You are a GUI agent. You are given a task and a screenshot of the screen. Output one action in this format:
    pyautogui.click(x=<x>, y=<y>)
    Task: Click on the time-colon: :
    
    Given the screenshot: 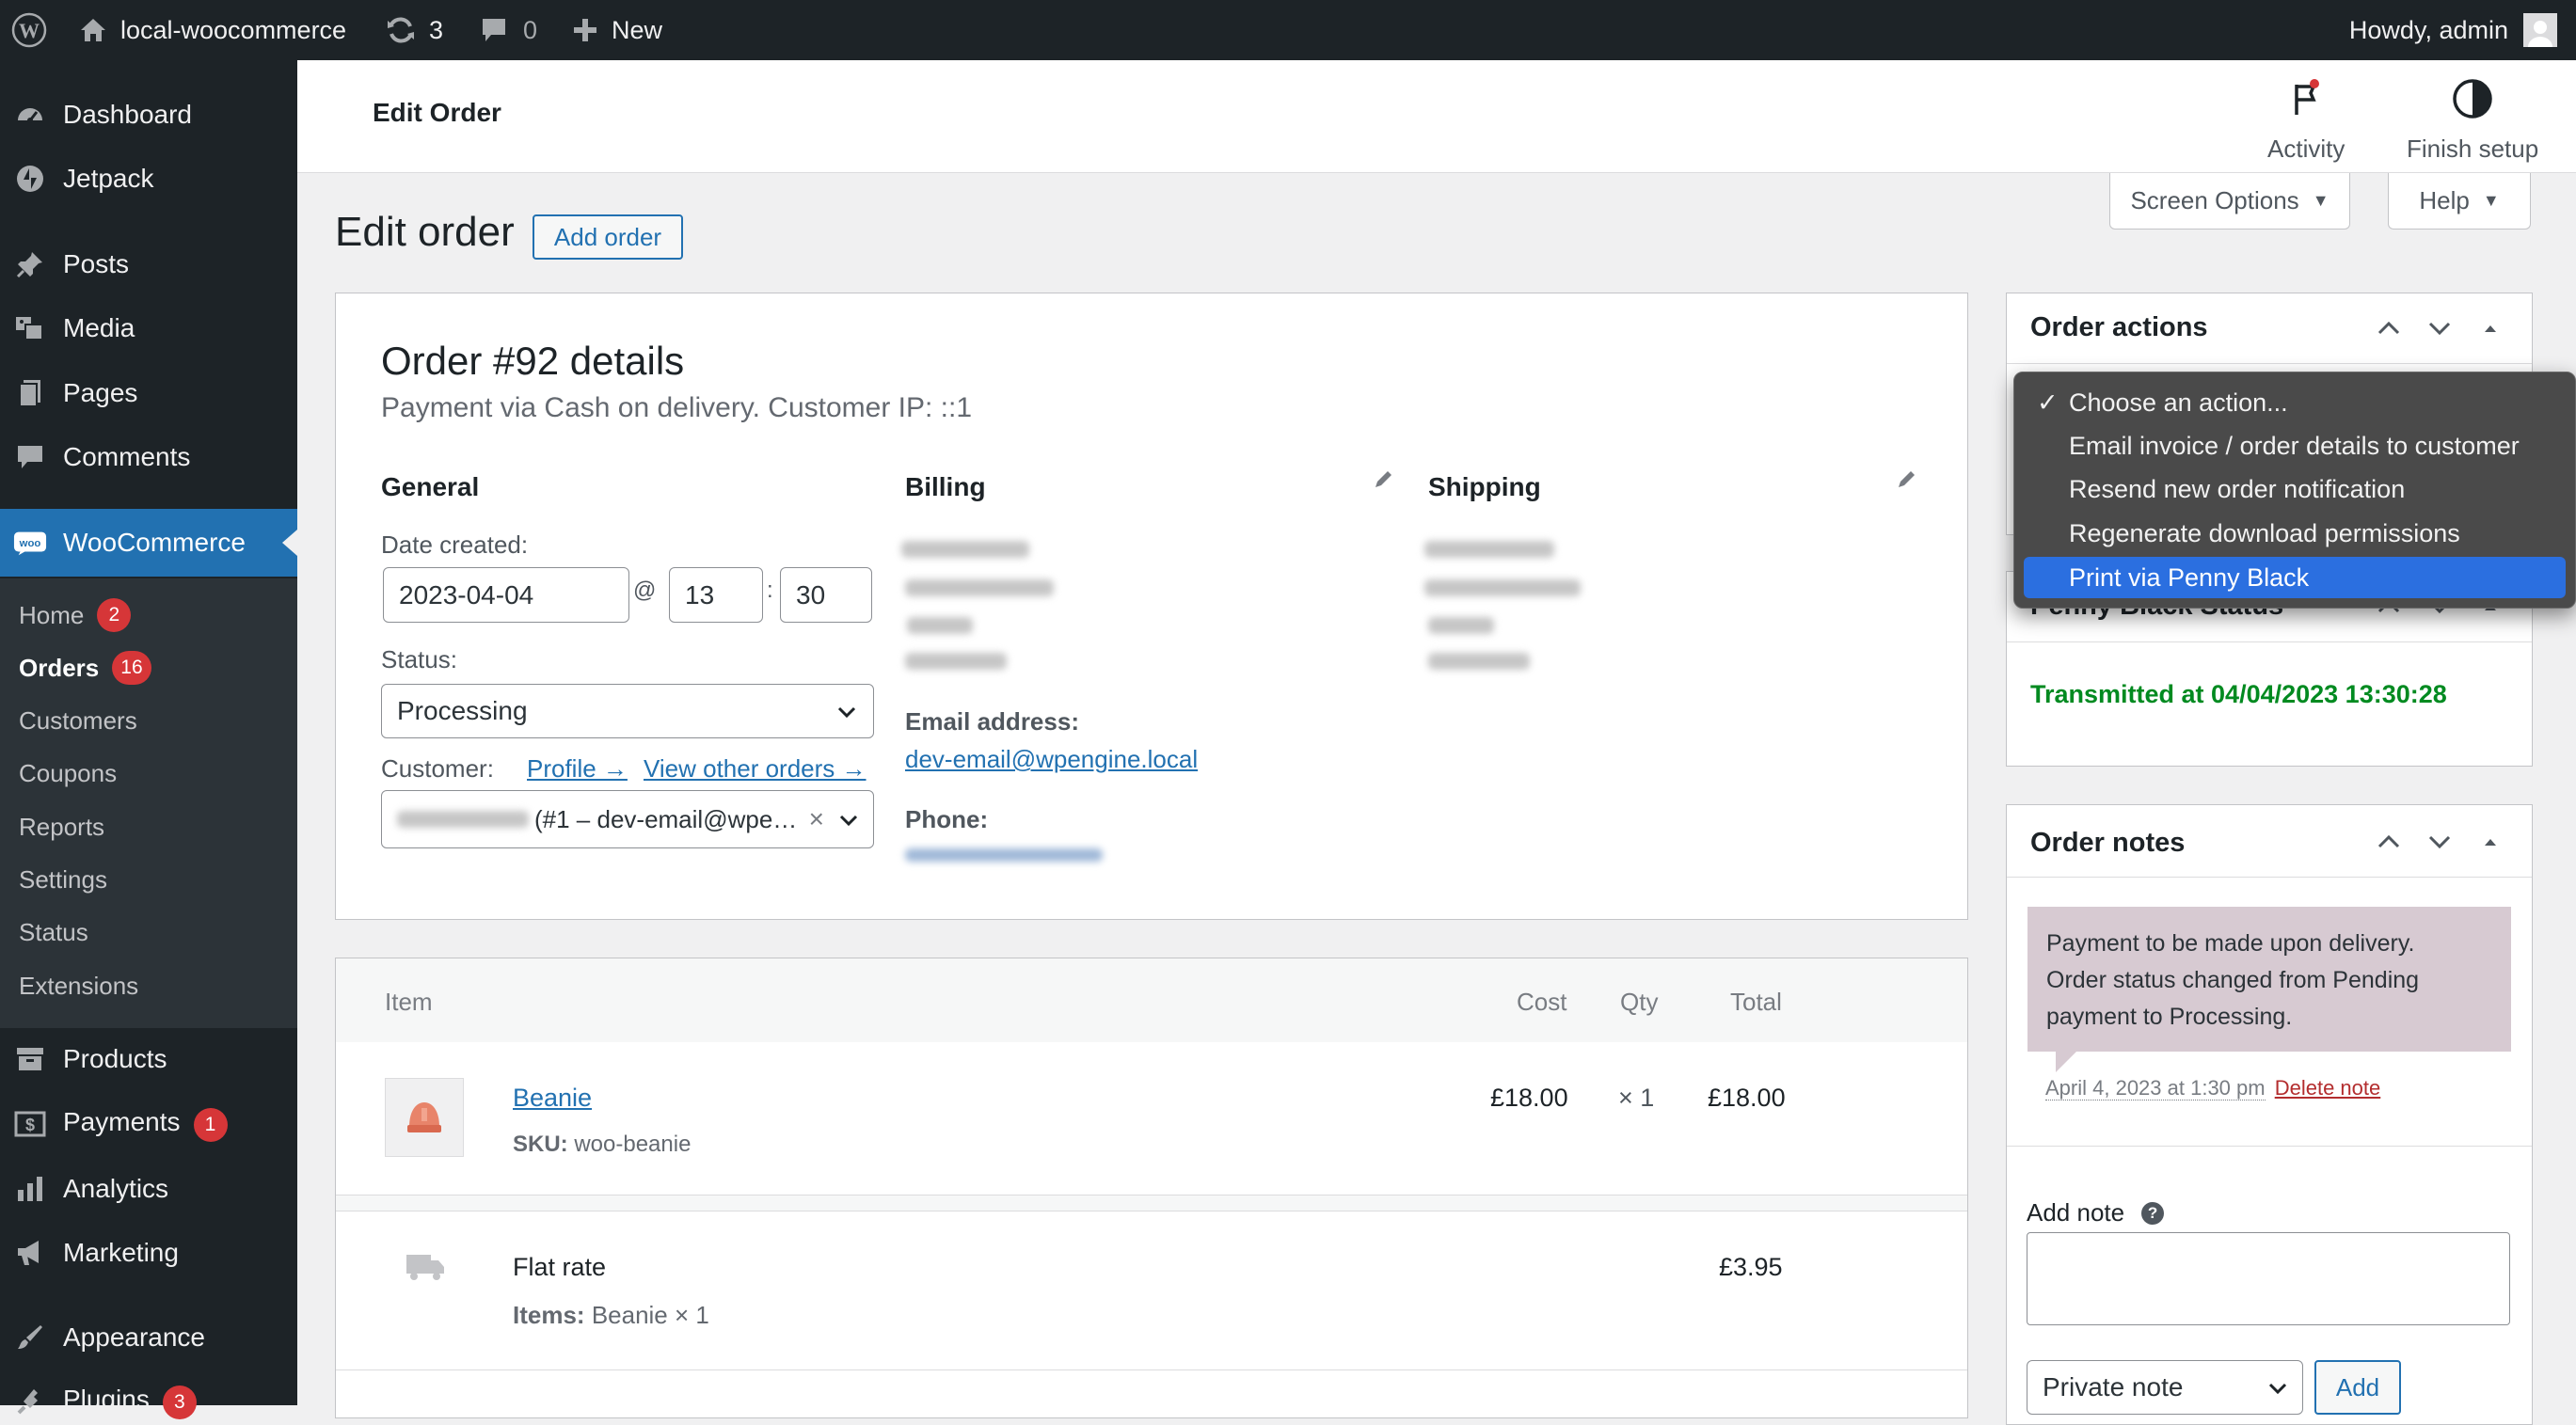 What is the action you would take?
    pyautogui.click(x=770, y=590)
    